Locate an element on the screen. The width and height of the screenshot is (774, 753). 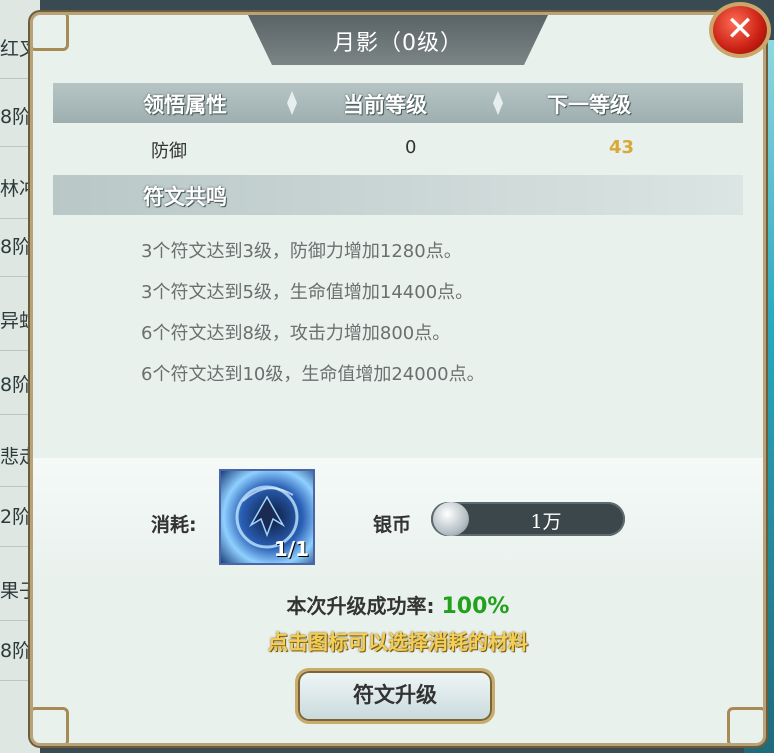
resonance-line: 3个符文达到5级，生命值增加14400点。 is located at coordinates (307, 292).